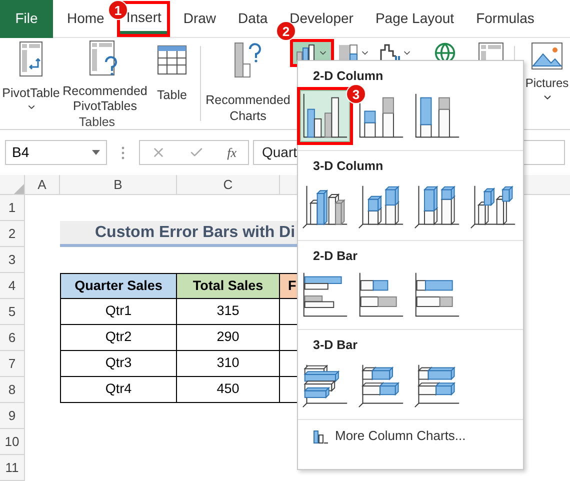  I want to click on insert-function-button: fx, so click(232, 152).